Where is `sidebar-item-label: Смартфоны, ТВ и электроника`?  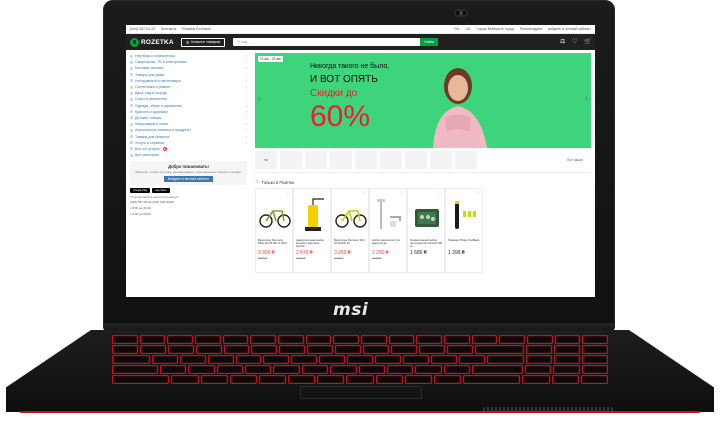
sidebar-item-label: Смартфоны, ТВ и электроника is located at coordinates (161, 62).